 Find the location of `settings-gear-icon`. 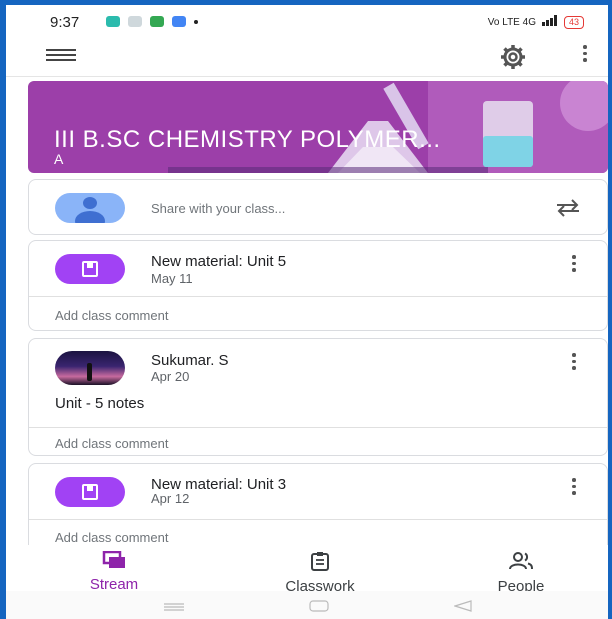

settings-gear-icon is located at coordinates (513, 57).